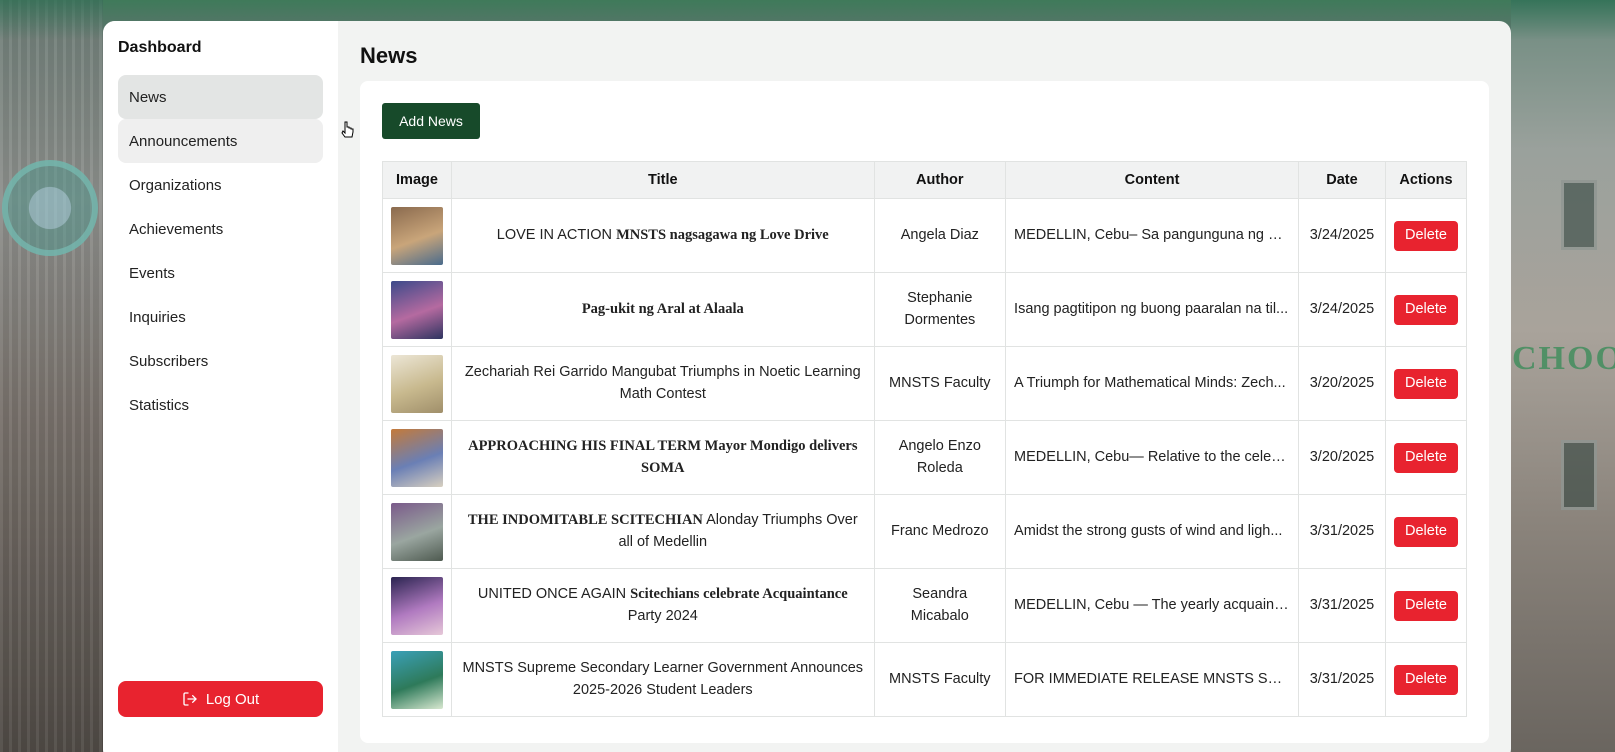  I want to click on cell-author: Angelo Enzo Roleda, so click(940, 457).